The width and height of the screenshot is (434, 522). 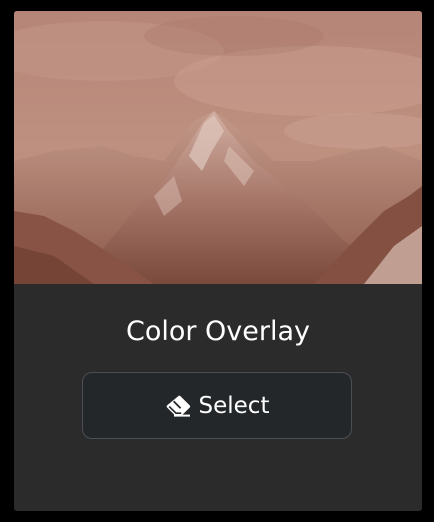 I want to click on eraser-icon, so click(x=178, y=406).